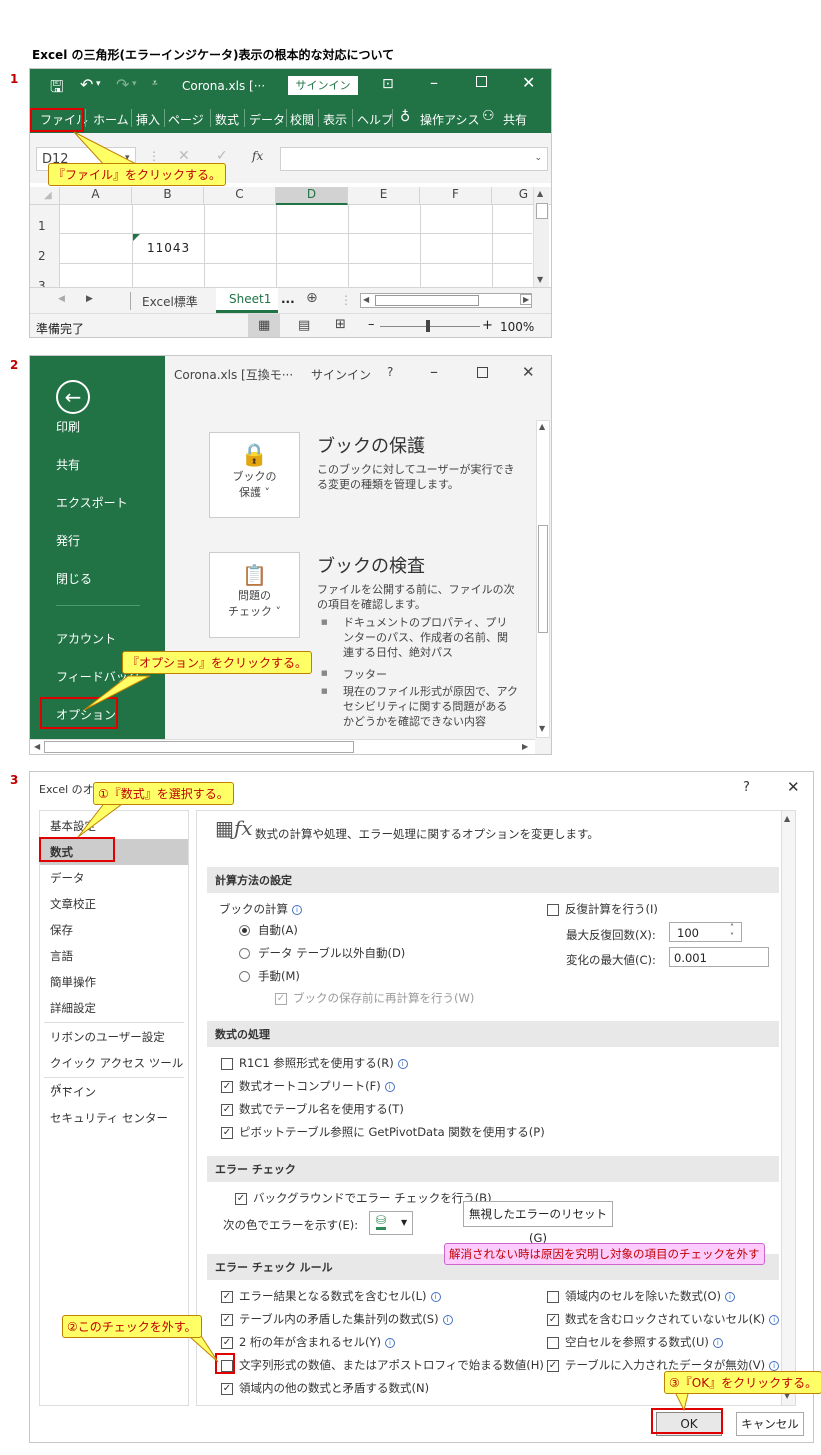  I want to click on protect-workbook-button: 🔒 ブックの 保護 ˅, so click(254, 475).